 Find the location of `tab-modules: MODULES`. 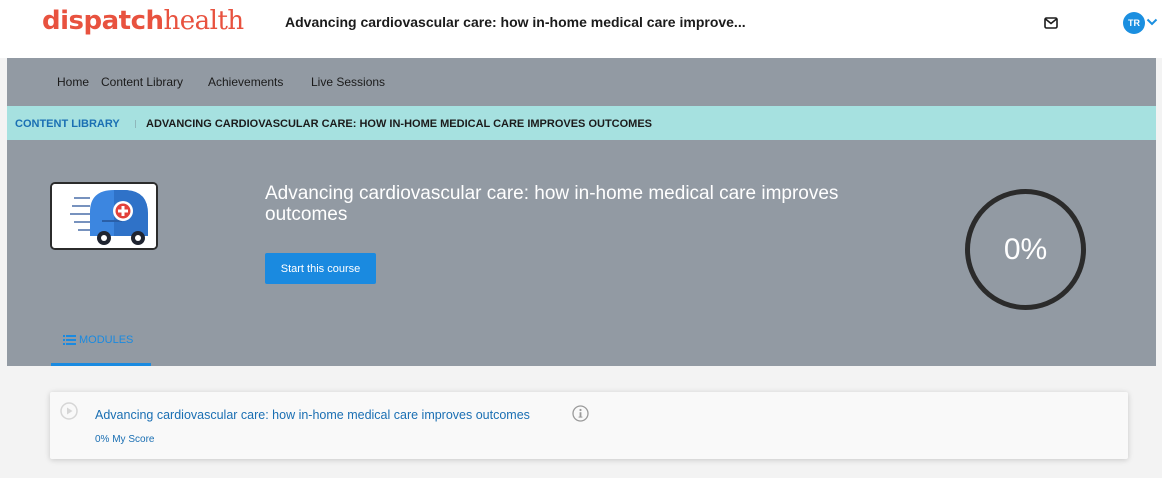

tab-modules: MODULES is located at coordinates (101, 348).